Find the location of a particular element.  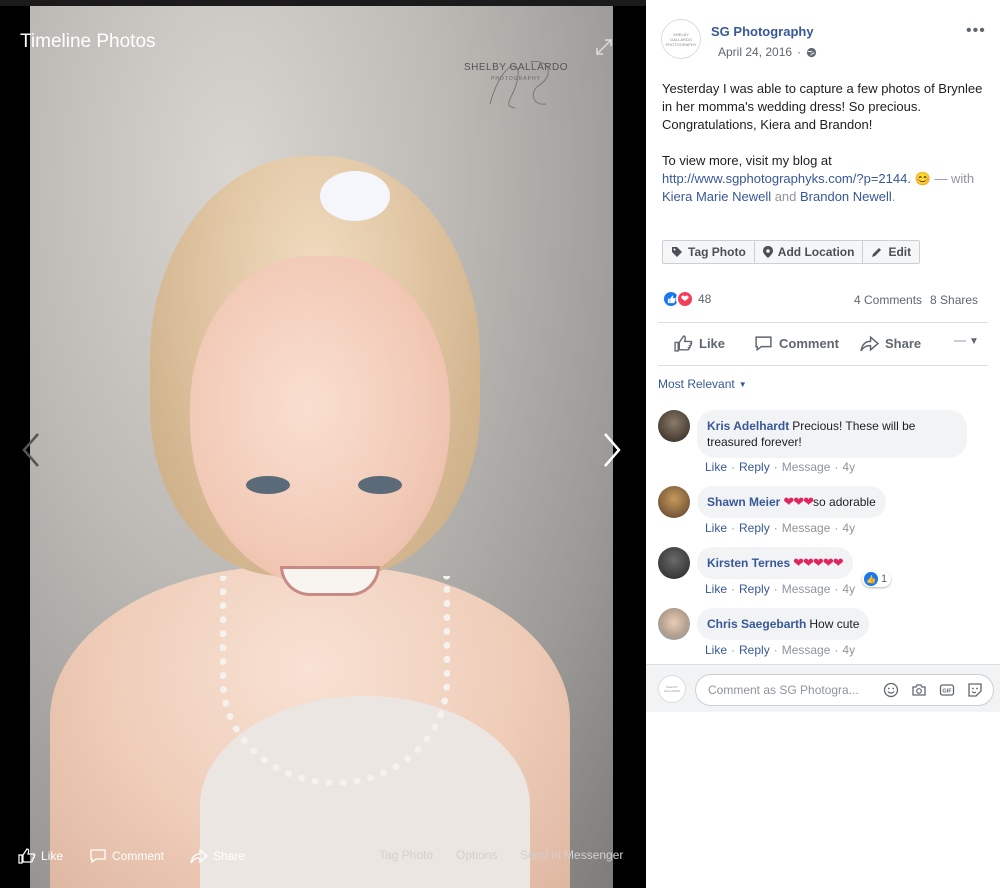

comment-bubble: Kirsten Ternes ❤❤❤❤❤ is located at coordinates (775, 563).